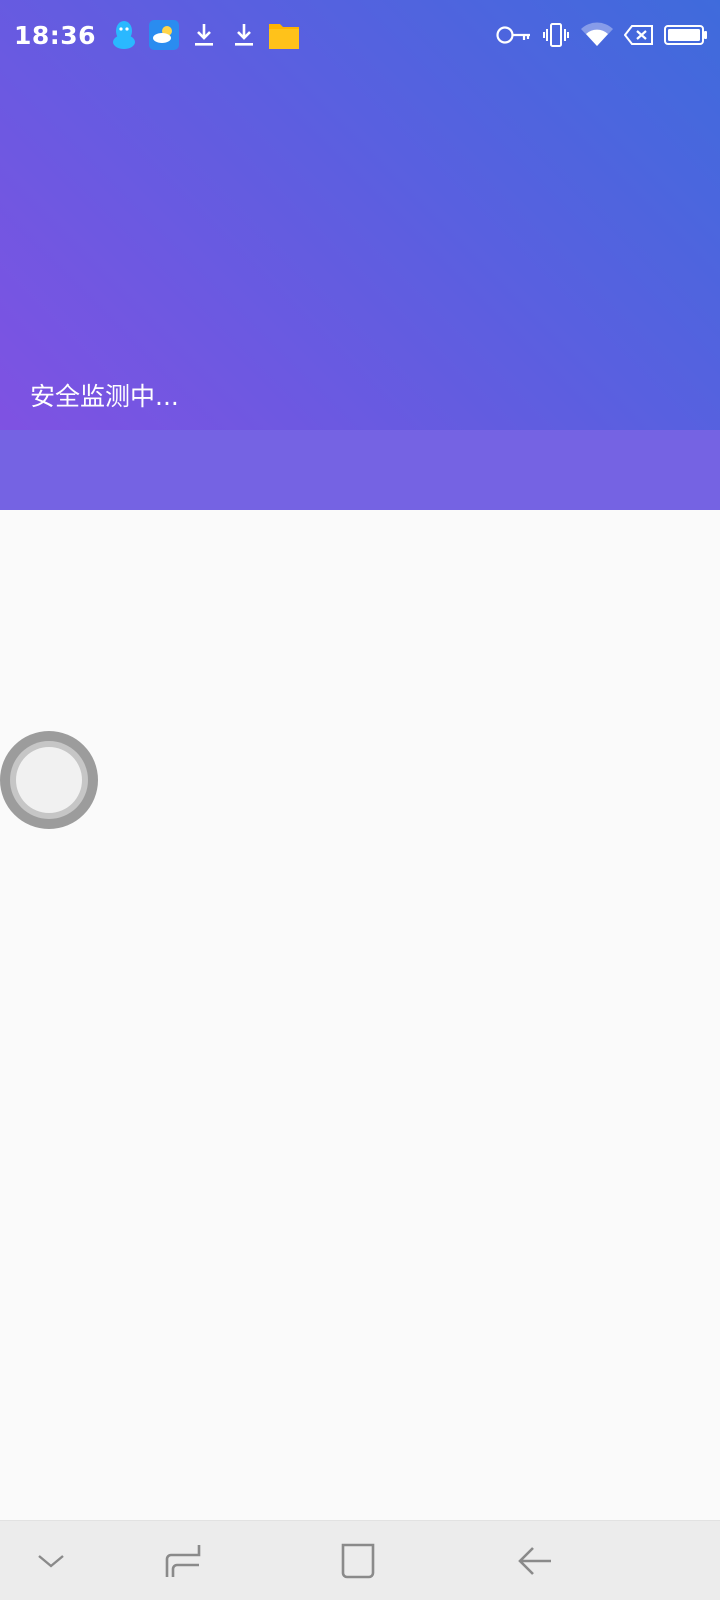  I want to click on recents-icon, so click(183, 1561).